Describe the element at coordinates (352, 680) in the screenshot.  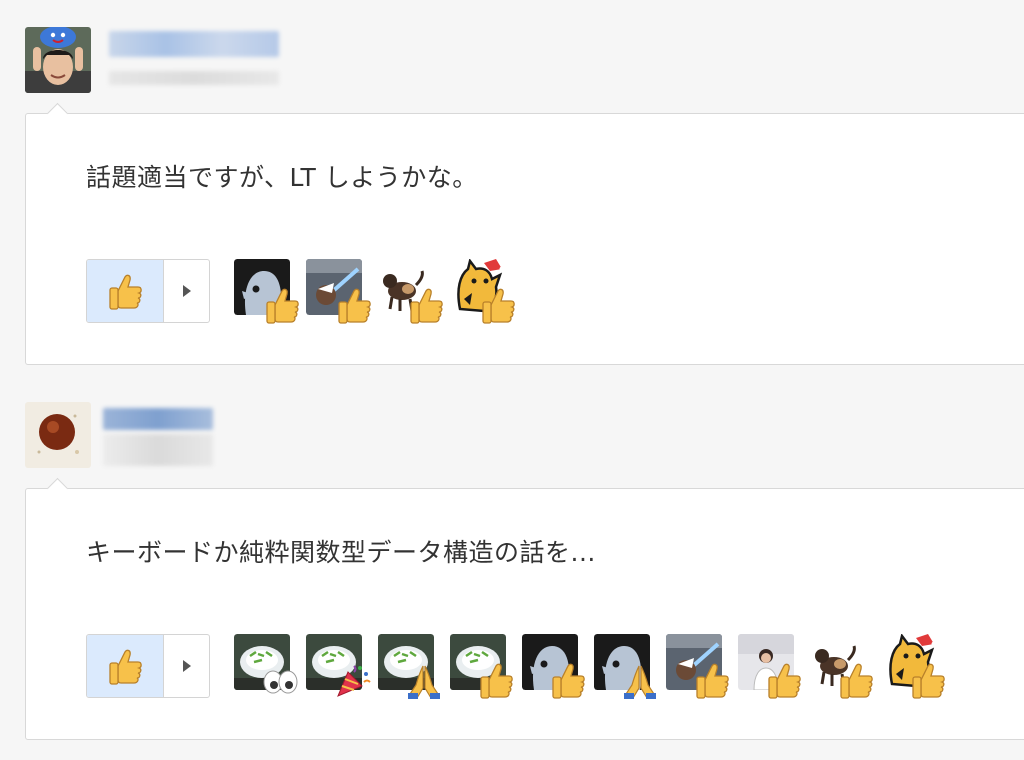
I see `party-popper-icon` at that location.